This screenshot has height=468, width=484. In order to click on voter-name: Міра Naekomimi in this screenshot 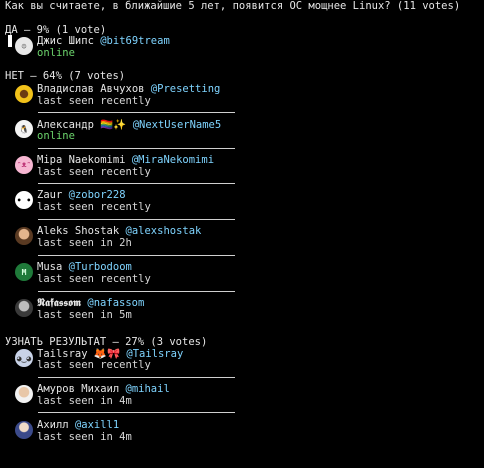, I will do `click(81, 160)`.